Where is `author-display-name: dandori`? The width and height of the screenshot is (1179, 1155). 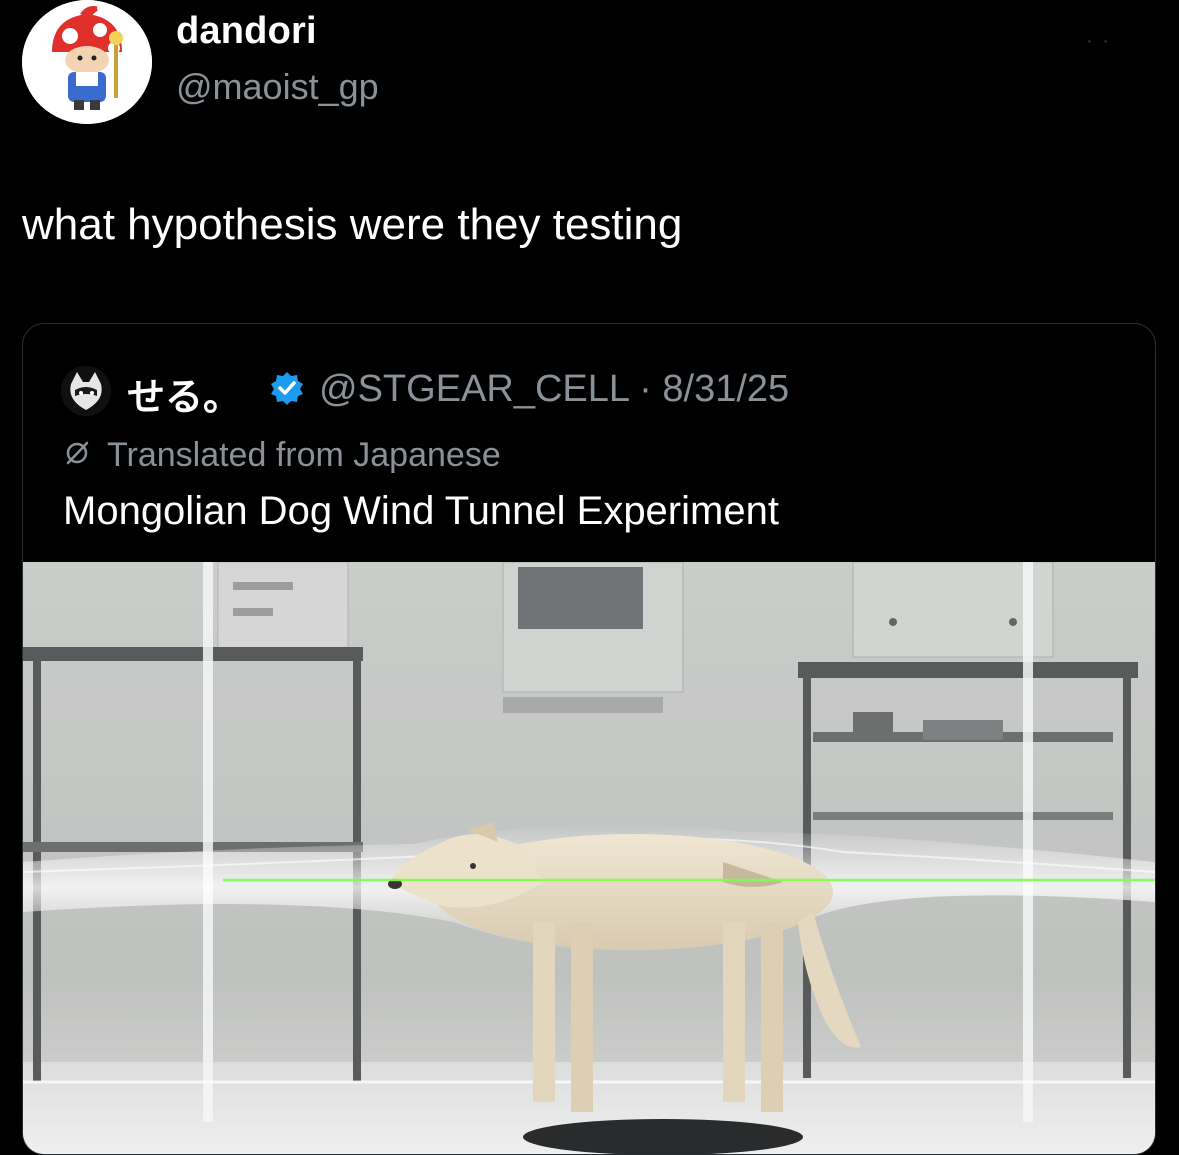 author-display-name: dandori is located at coordinates (246, 31).